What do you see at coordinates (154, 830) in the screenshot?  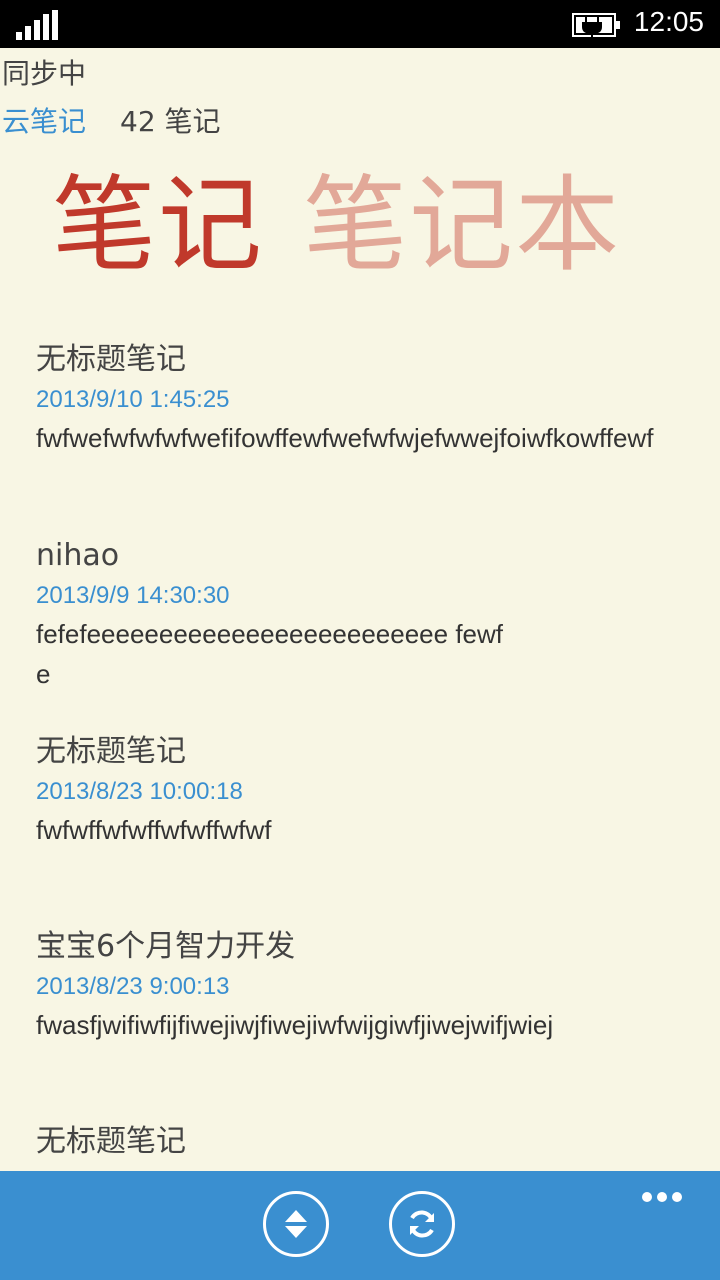 I see `note-preview: fwfwffwfwffwfwffwfwf` at bounding box center [154, 830].